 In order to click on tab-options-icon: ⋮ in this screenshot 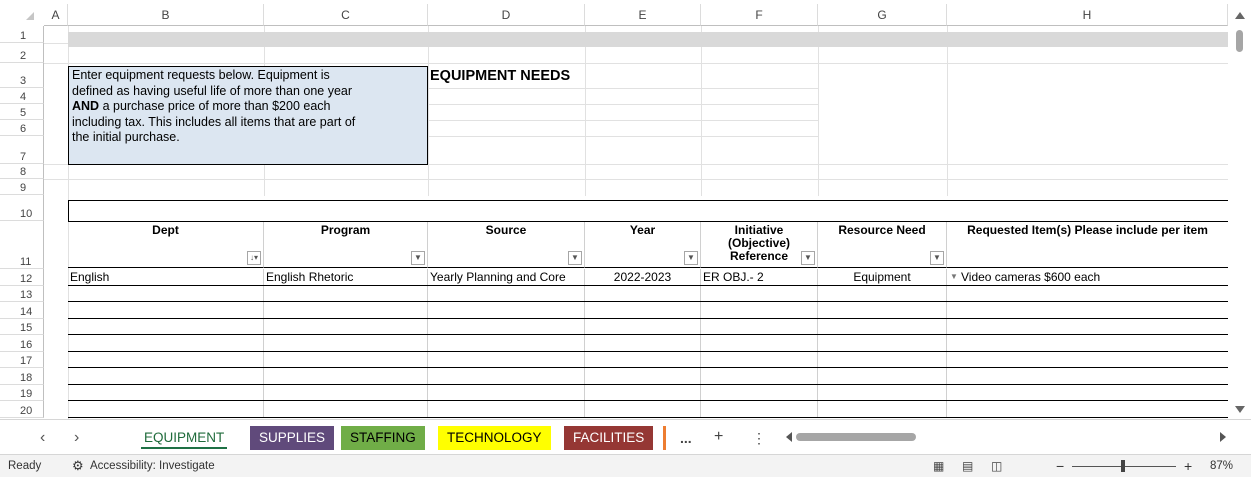, I will do `click(759, 438)`.